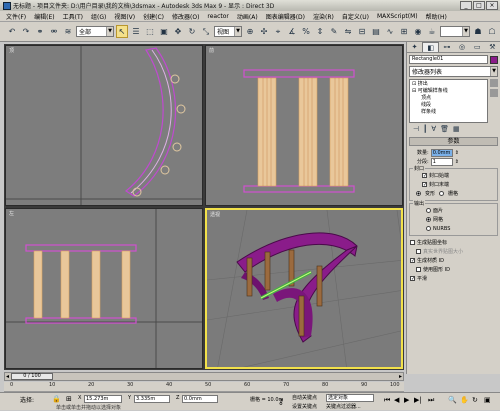  Describe the element at coordinates (350, 398) in the screenshot. I see `key-mode-select: 选定对象` at that location.